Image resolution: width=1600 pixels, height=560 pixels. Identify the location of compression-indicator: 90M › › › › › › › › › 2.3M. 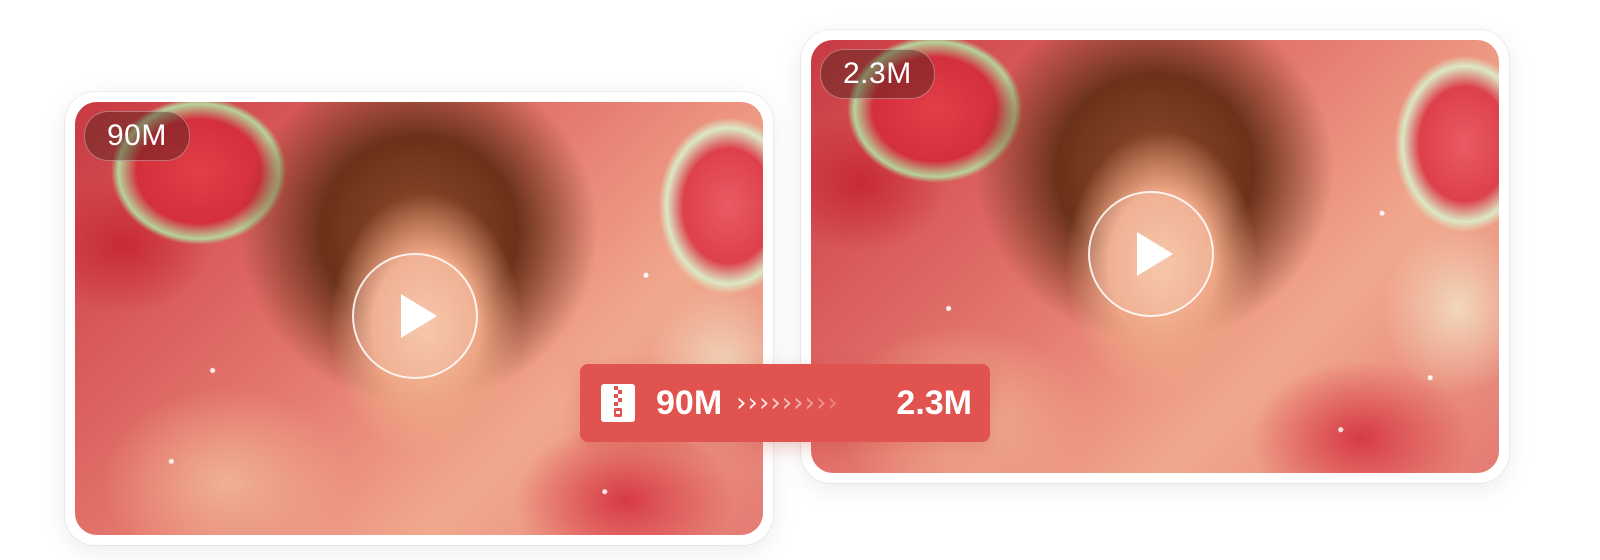
(785, 403).